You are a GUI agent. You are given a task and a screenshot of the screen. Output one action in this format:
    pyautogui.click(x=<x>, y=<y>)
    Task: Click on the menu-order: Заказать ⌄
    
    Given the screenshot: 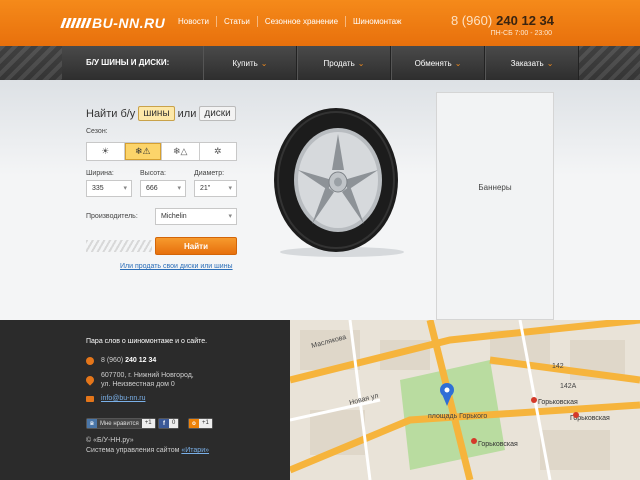 What is the action you would take?
    pyautogui.click(x=532, y=63)
    